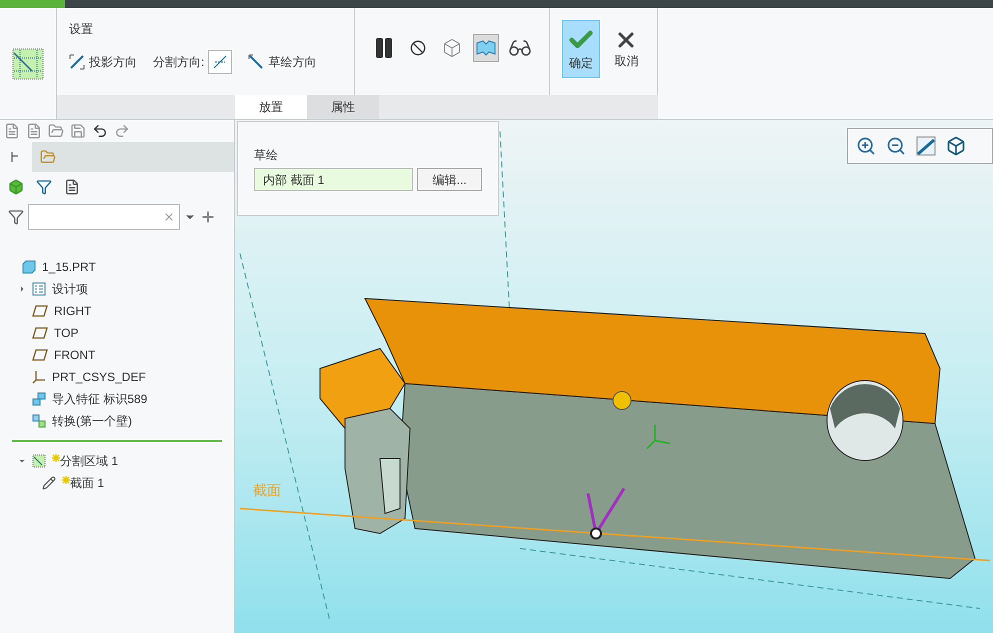 Image resolution: width=993 pixels, height=633 pixels. Describe the element at coordinates (103, 62) in the screenshot. I see `projection-direction-button: 投影方向` at that location.